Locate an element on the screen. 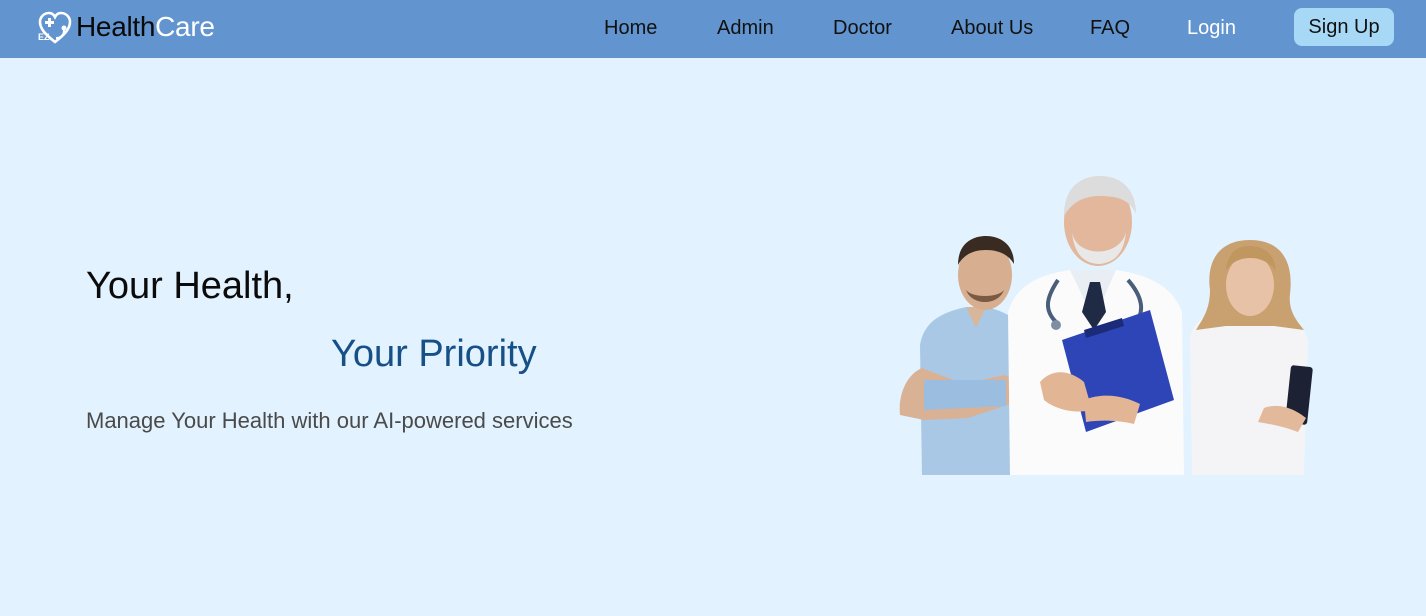 The height and width of the screenshot is (616, 1426). sign-up-button: Sign Up is located at coordinates (1344, 27).